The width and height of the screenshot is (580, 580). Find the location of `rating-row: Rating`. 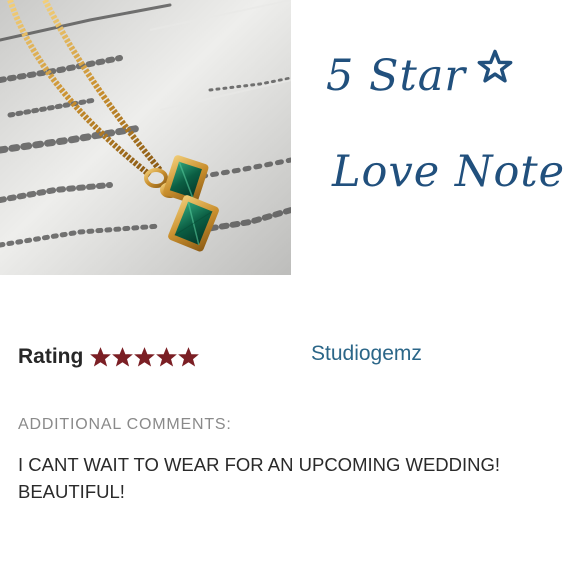

rating-row: Rating is located at coordinates (109, 357).